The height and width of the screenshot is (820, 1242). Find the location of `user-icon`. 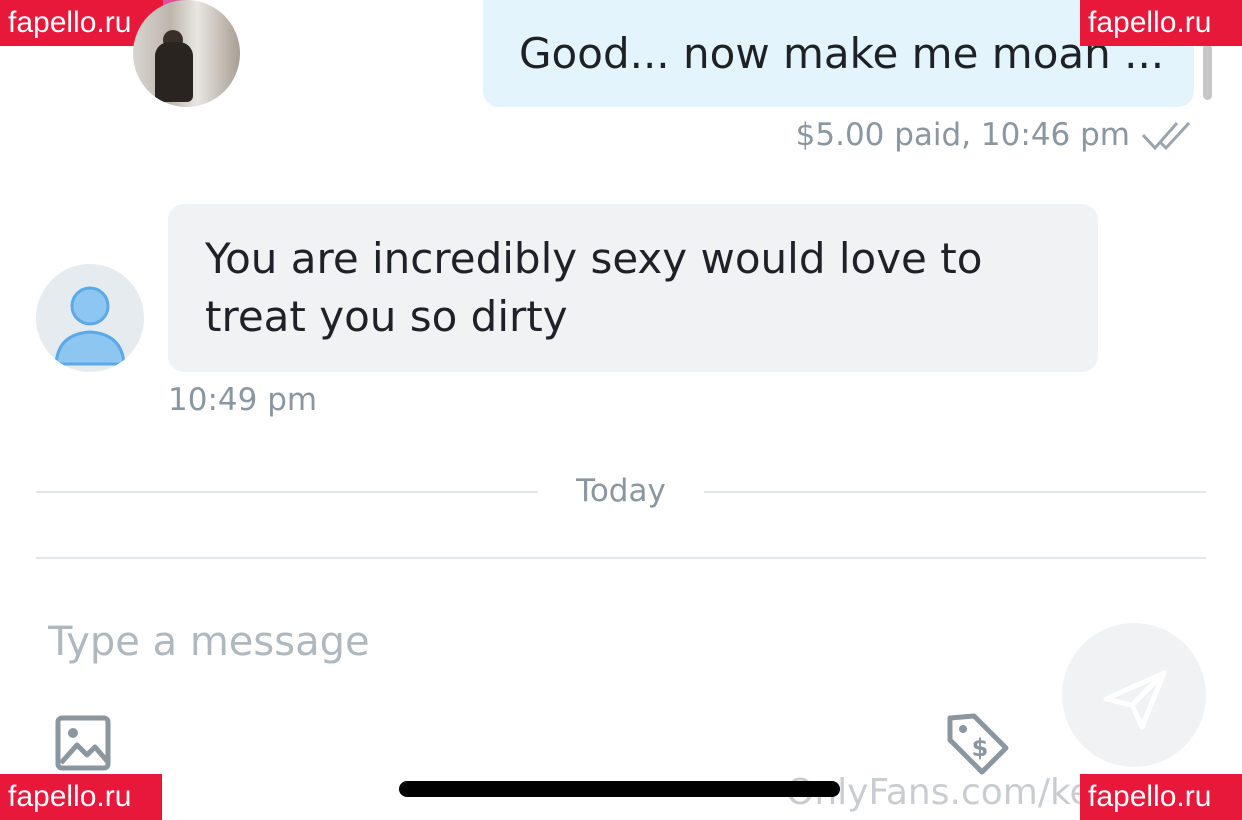

user-icon is located at coordinates (90, 326).